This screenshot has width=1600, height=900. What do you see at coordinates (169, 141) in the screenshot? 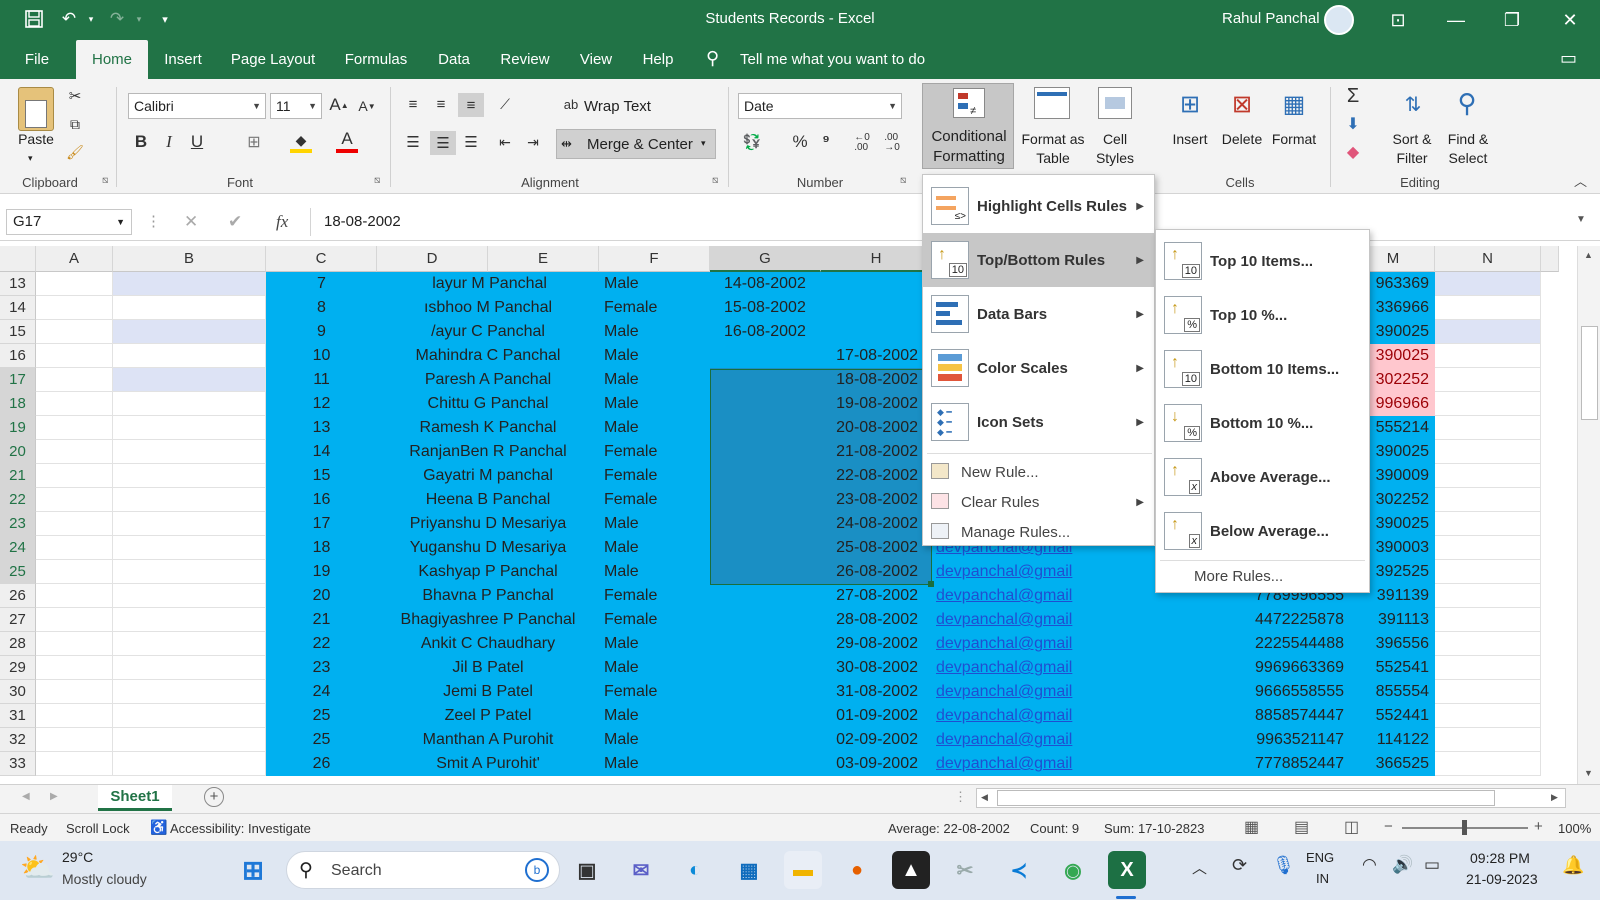
I see `italic-button: I` at bounding box center [169, 141].